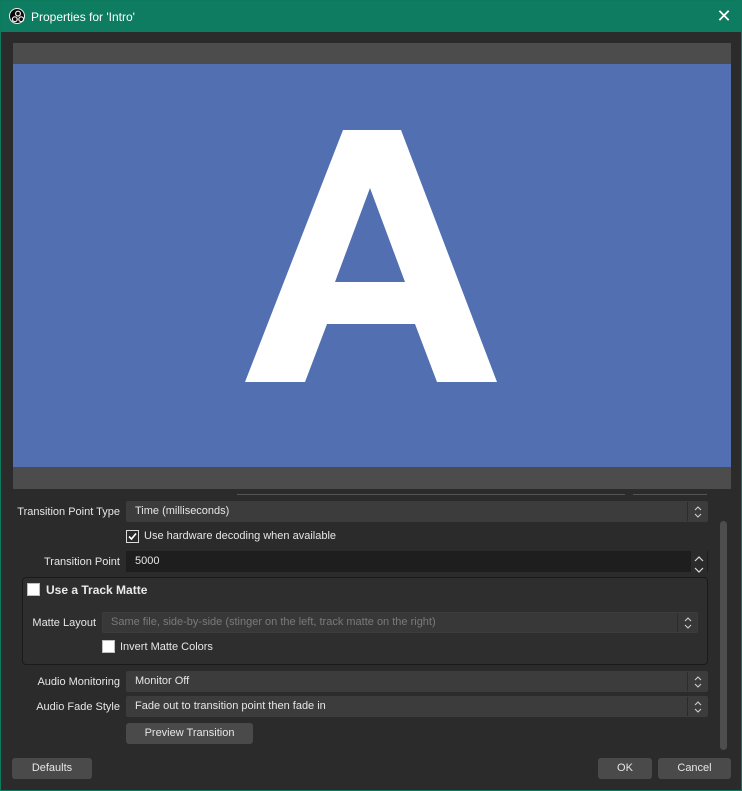  Describe the element at coordinates (724, 16) in the screenshot. I see `close-icon: ✕` at that location.